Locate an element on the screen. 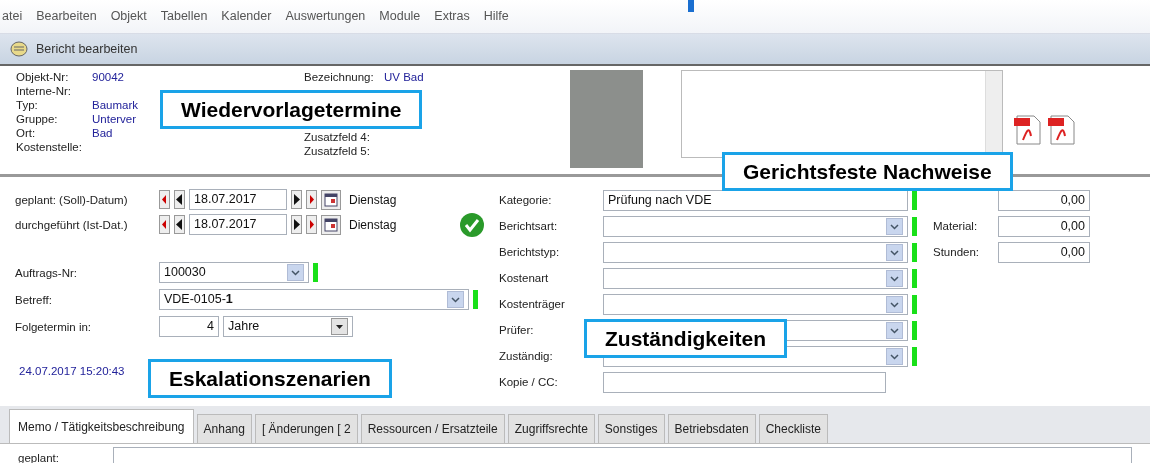 This screenshot has width=1150, height=463. field-value: Baumark is located at coordinates (115, 105).